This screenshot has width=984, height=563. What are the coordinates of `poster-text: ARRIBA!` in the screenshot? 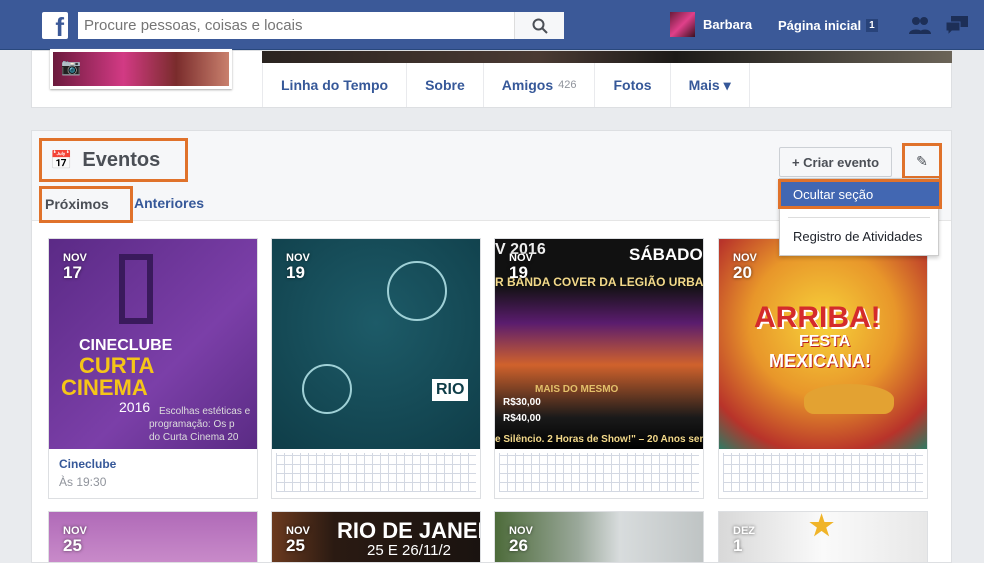 It's located at (817, 317).